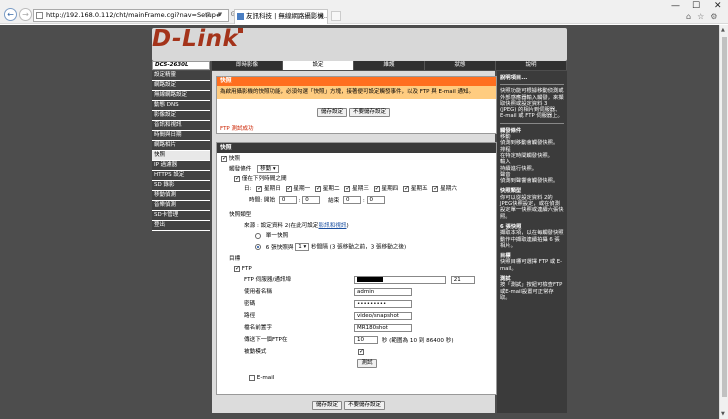 This screenshot has height=419, width=728. I want to click on status-message: FTP 測試成功, so click(237, 129).